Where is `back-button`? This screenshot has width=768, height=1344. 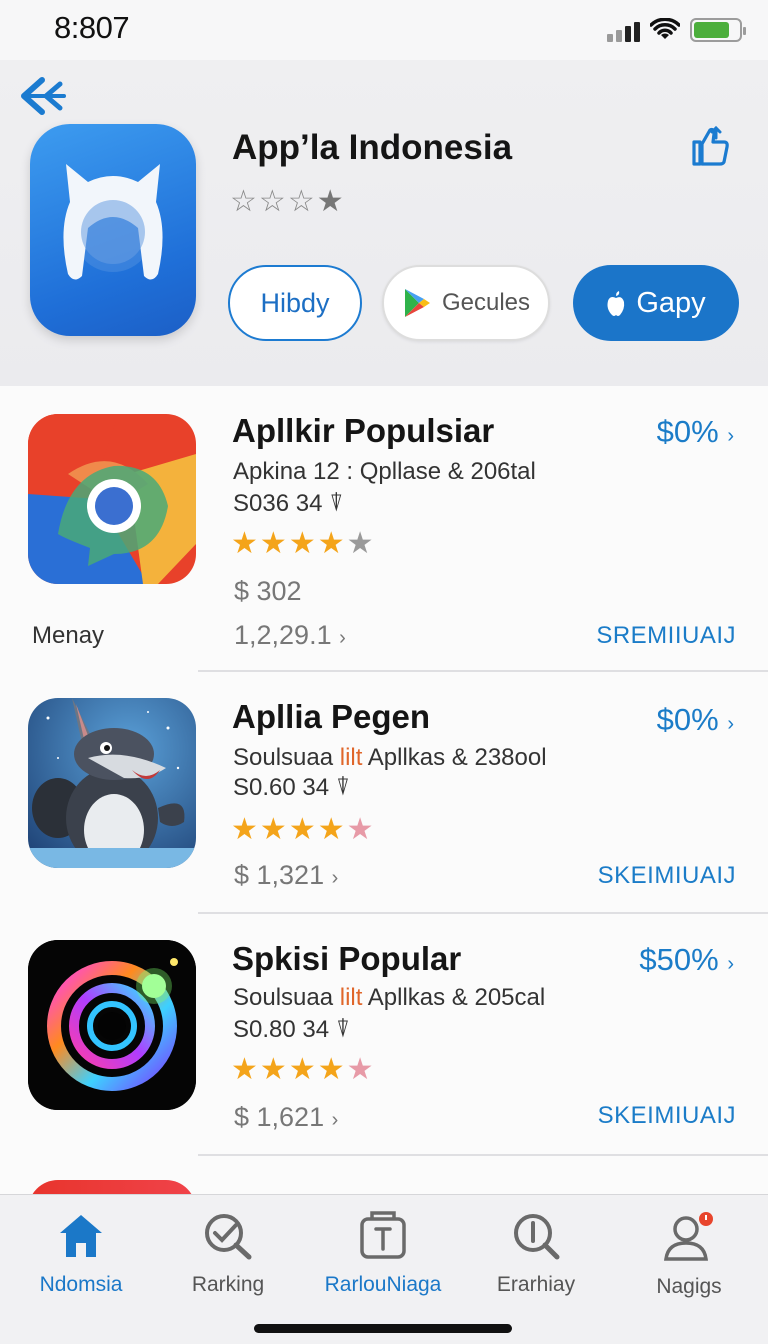 back-button is located at coordinates (44, 96).